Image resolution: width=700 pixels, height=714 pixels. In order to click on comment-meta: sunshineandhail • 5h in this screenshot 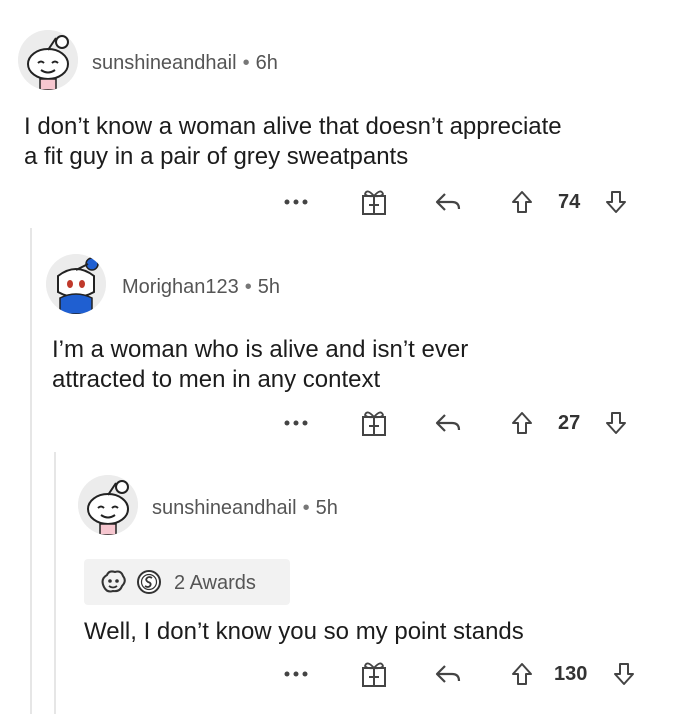, I will do `click(245, 508)`.